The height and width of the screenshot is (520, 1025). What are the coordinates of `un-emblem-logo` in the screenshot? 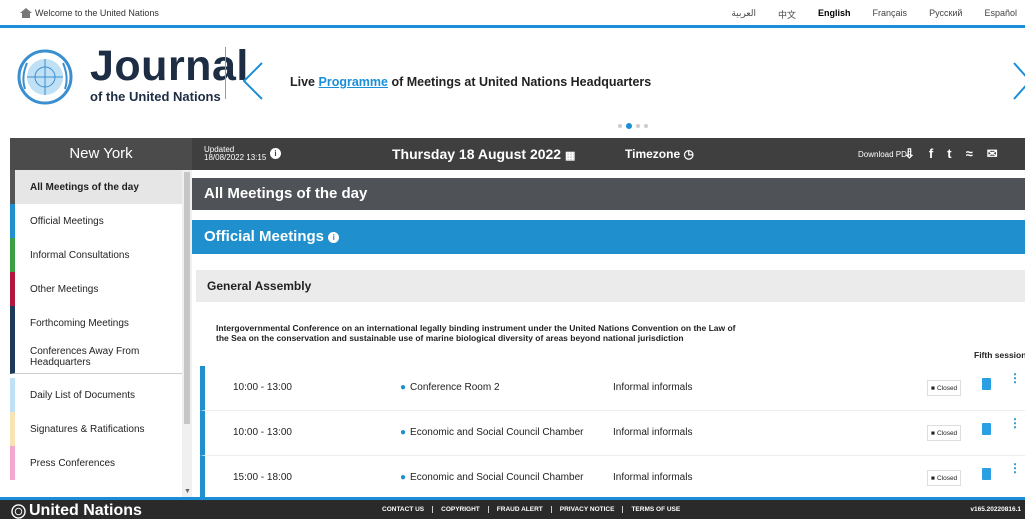 It's located at (45, 77).